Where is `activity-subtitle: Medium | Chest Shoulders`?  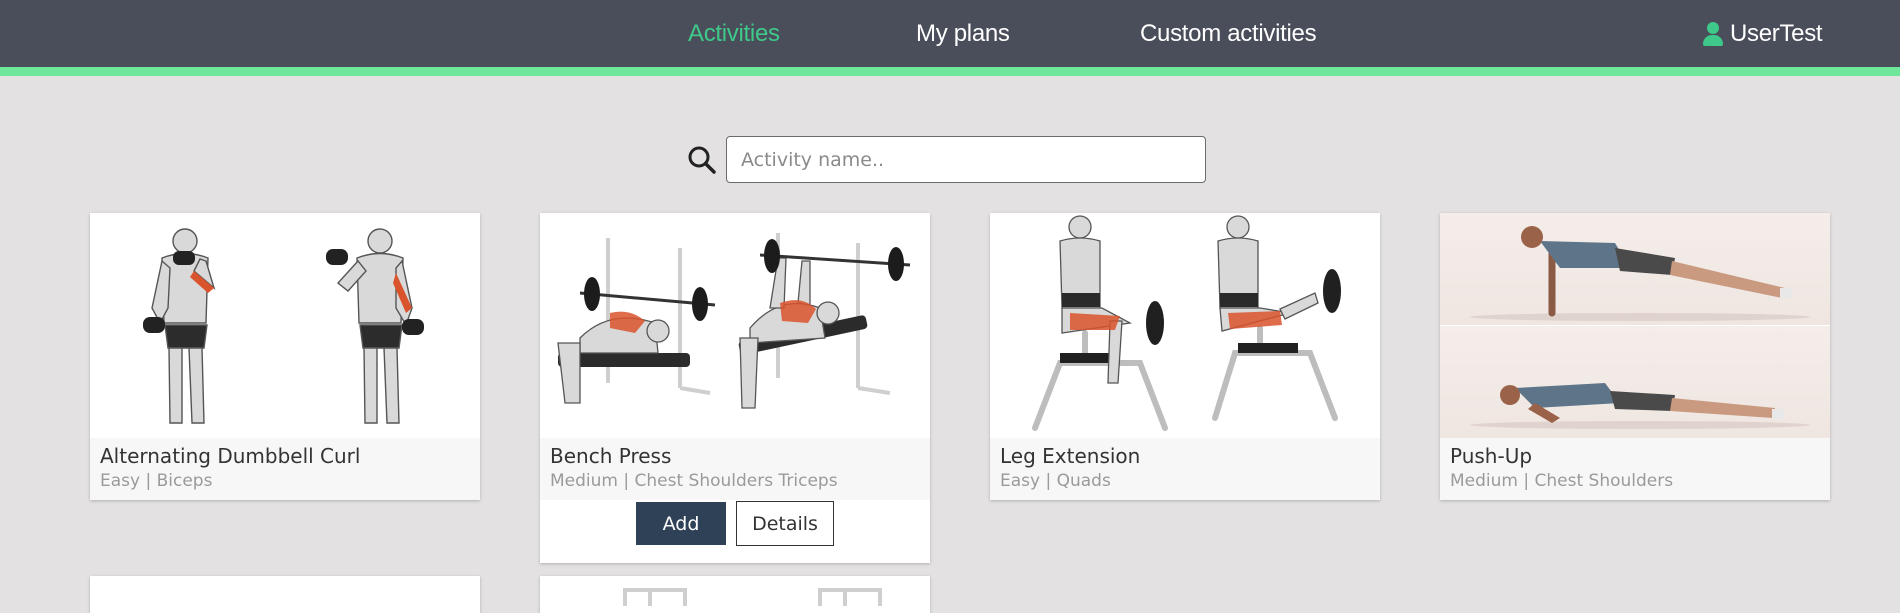
activity-subtitle: Medium | Chest Shoulders is located at coordinates (1562, 481).